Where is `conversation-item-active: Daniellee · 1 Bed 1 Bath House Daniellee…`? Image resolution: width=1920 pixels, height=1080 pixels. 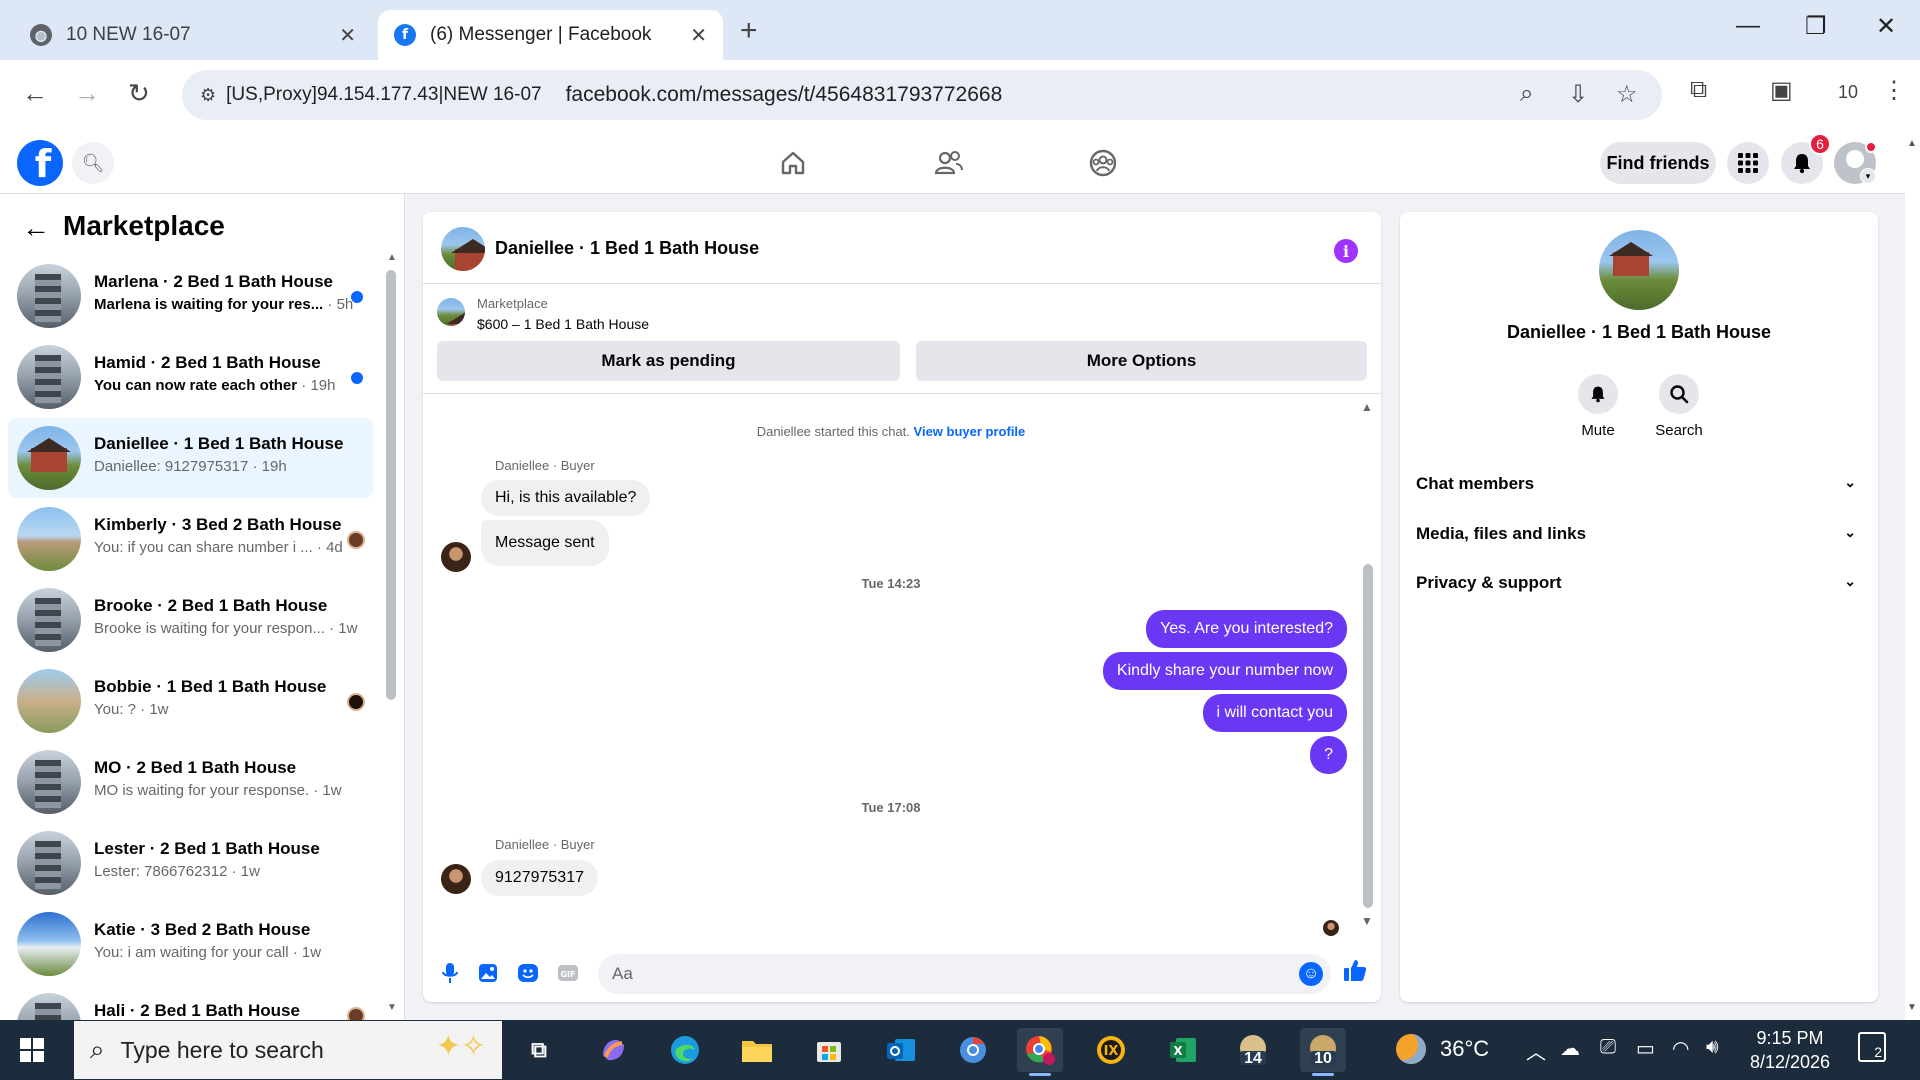
conversation-item-active: Daniellee · 1 Bed 1 Bath House Daniellee… is located at coordinates (190, 458).